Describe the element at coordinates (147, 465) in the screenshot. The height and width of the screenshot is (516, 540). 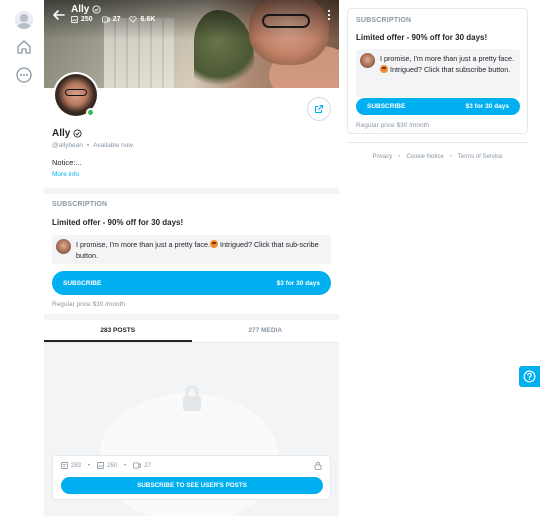
I see `locked-videos-count: 27` at that location.